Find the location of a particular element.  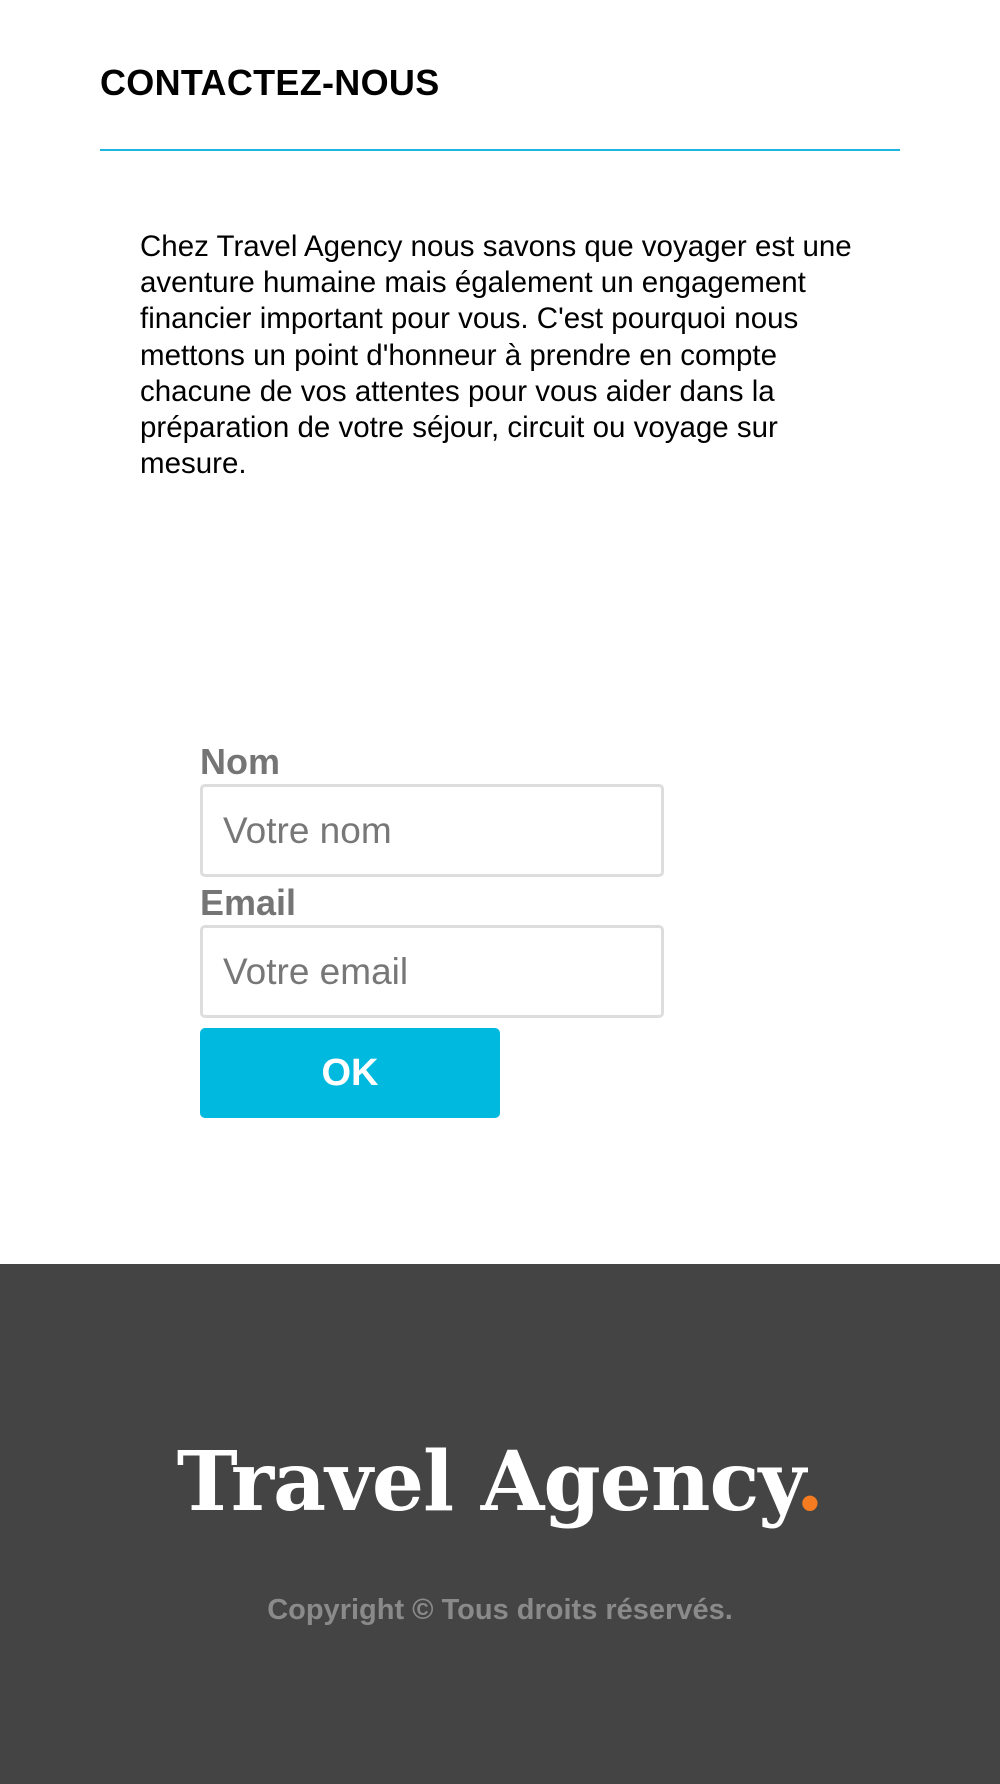

email-label: Email is located at coordinates (248, 902).